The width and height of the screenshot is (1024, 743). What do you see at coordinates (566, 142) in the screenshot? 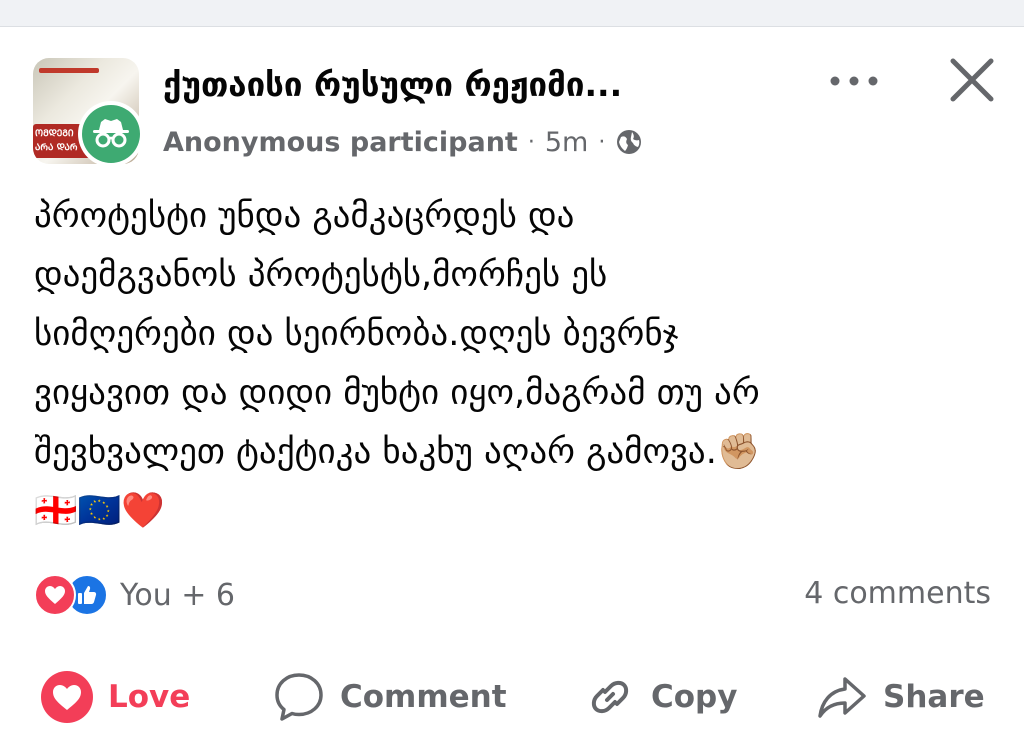
I see `post-time: 5m` at bounding box center [566, 142].